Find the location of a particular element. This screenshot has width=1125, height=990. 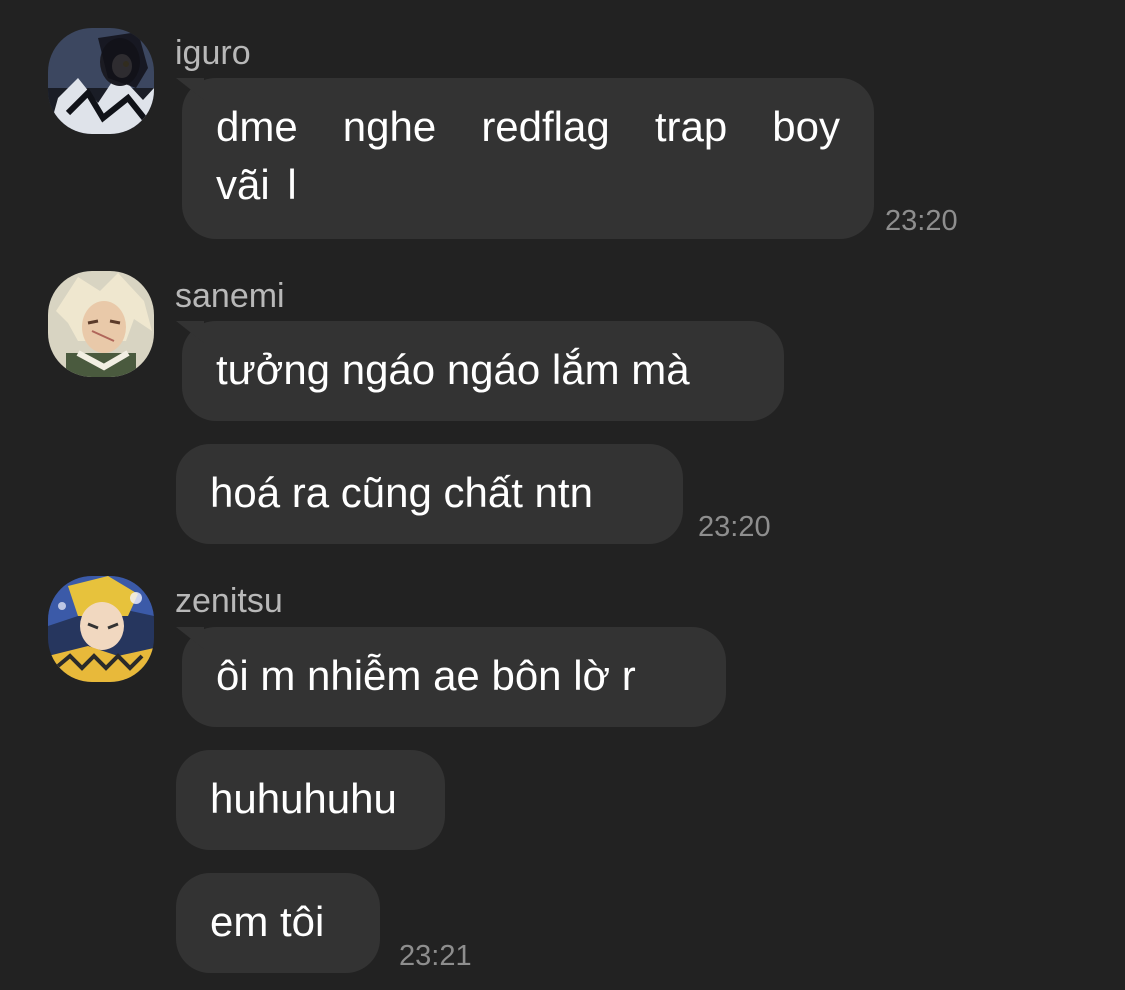

sender-name: iguro is located at coordinates (213, 53).